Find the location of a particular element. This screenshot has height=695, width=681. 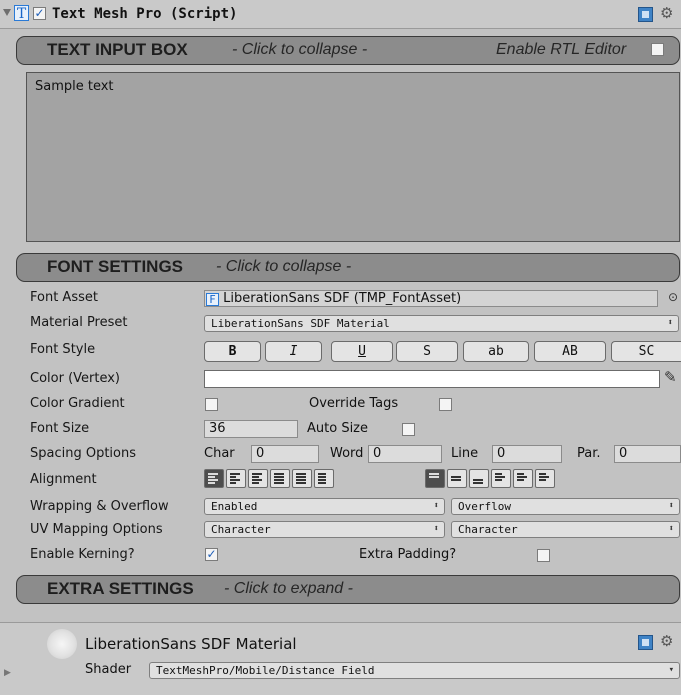

spacing-char-label: Char is located at coordinates (219, 453).